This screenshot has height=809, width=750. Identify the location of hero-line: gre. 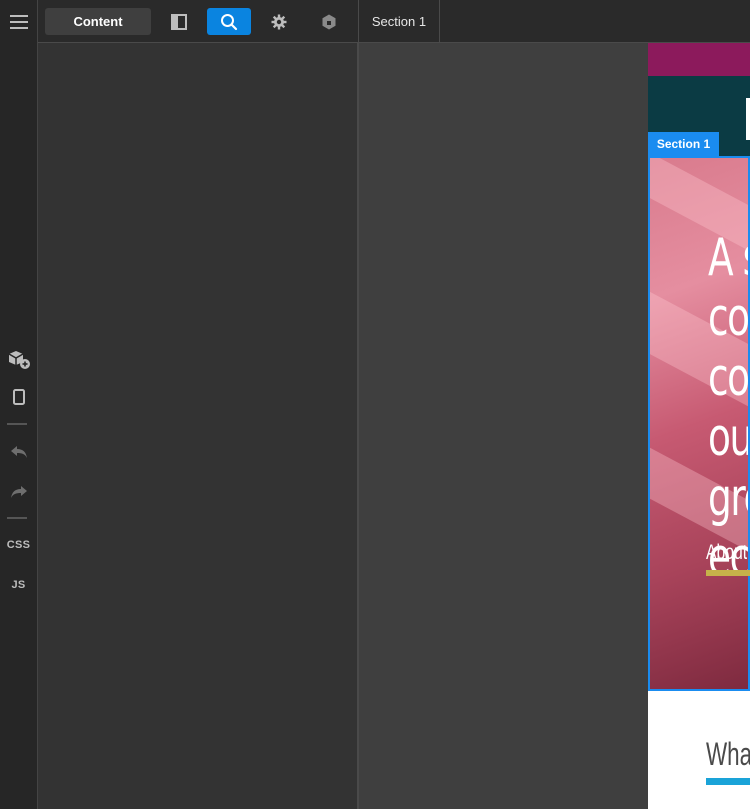
(728, 498).